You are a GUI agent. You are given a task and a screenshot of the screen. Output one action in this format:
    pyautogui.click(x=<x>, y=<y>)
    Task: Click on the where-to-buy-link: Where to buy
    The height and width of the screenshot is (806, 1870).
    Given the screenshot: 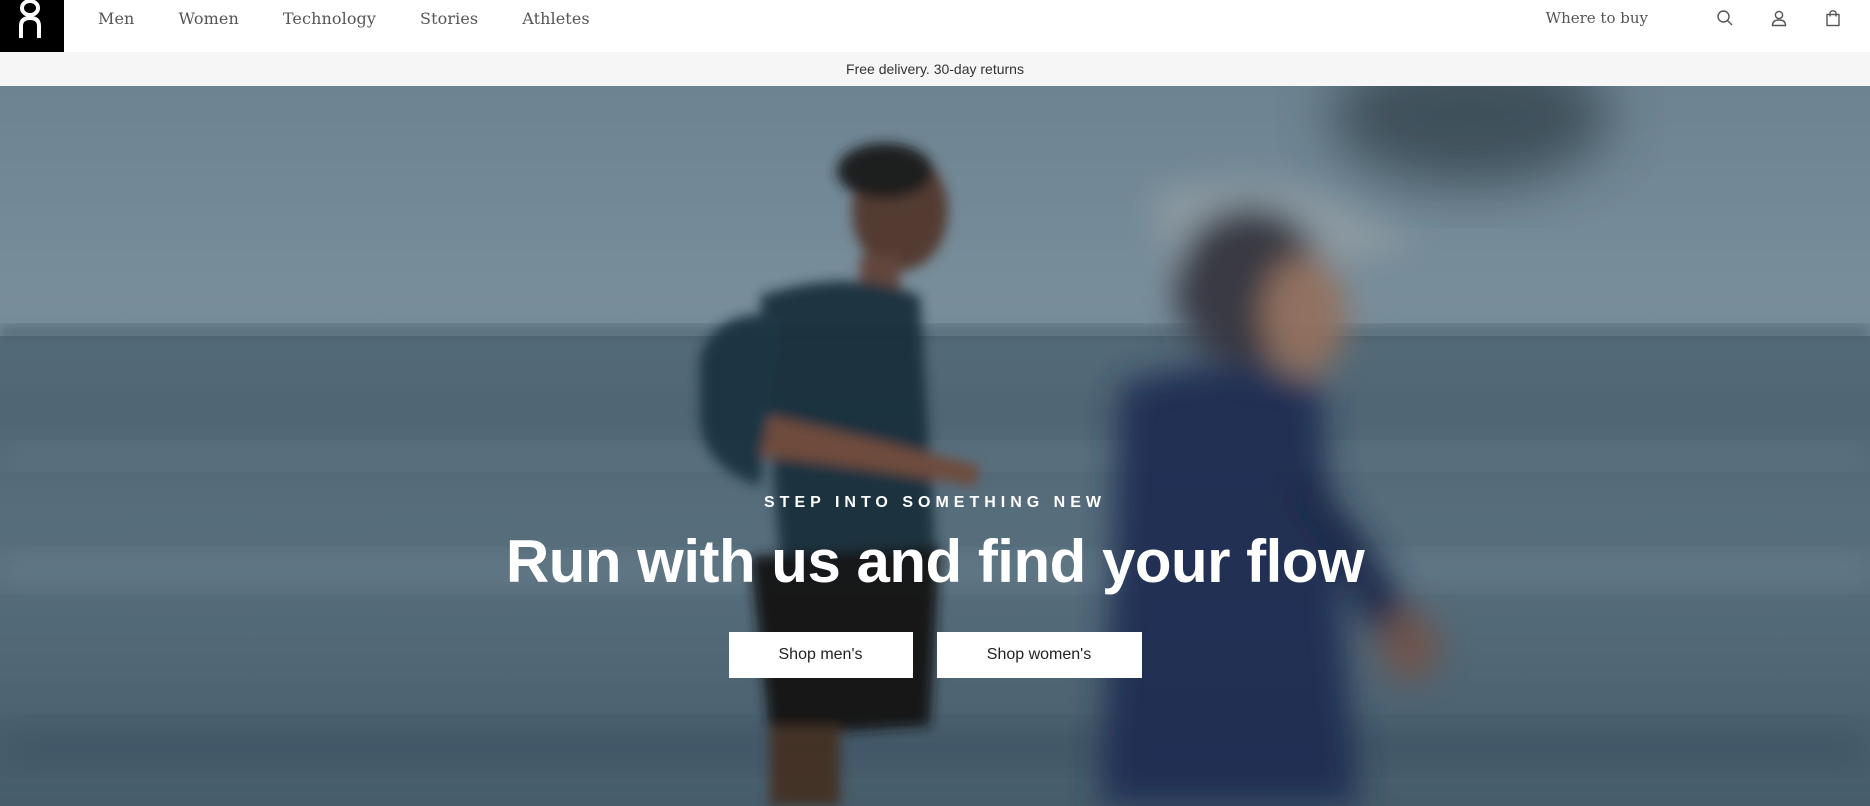 What is the action you would take?
    pyautogui.click(x=1597, y=18)
    